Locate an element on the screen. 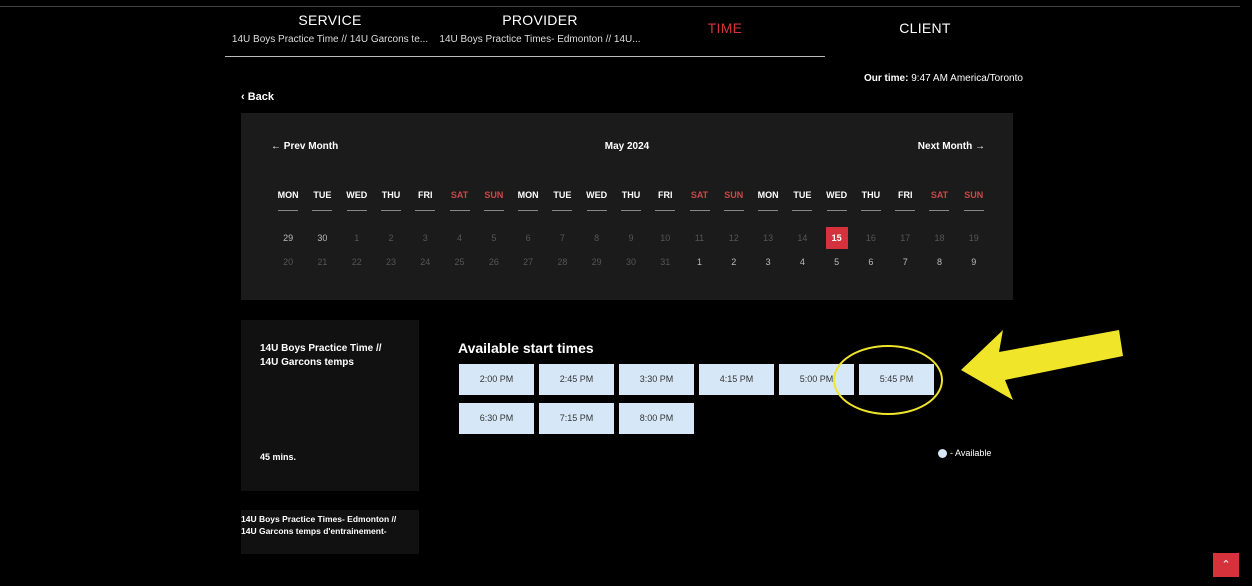  weekday-label: MON is located at coordinates (288, 200).